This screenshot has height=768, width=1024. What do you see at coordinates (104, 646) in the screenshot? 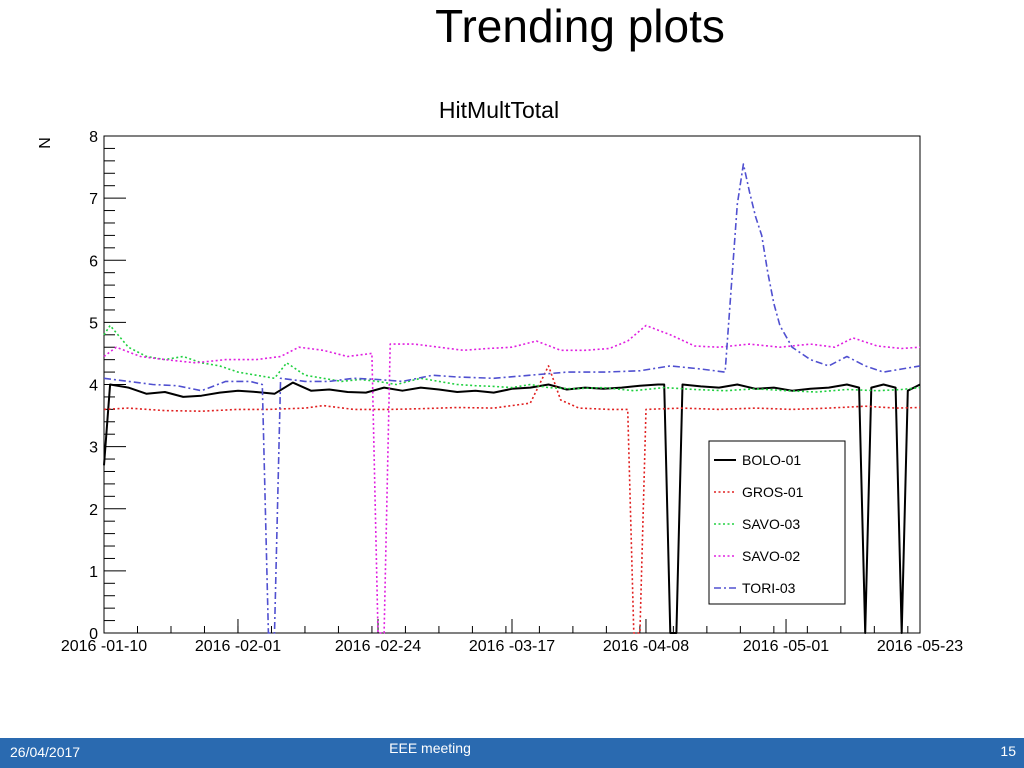
I see `x-tick-label: 2016 -01-10` at bounding box center [104, 646].